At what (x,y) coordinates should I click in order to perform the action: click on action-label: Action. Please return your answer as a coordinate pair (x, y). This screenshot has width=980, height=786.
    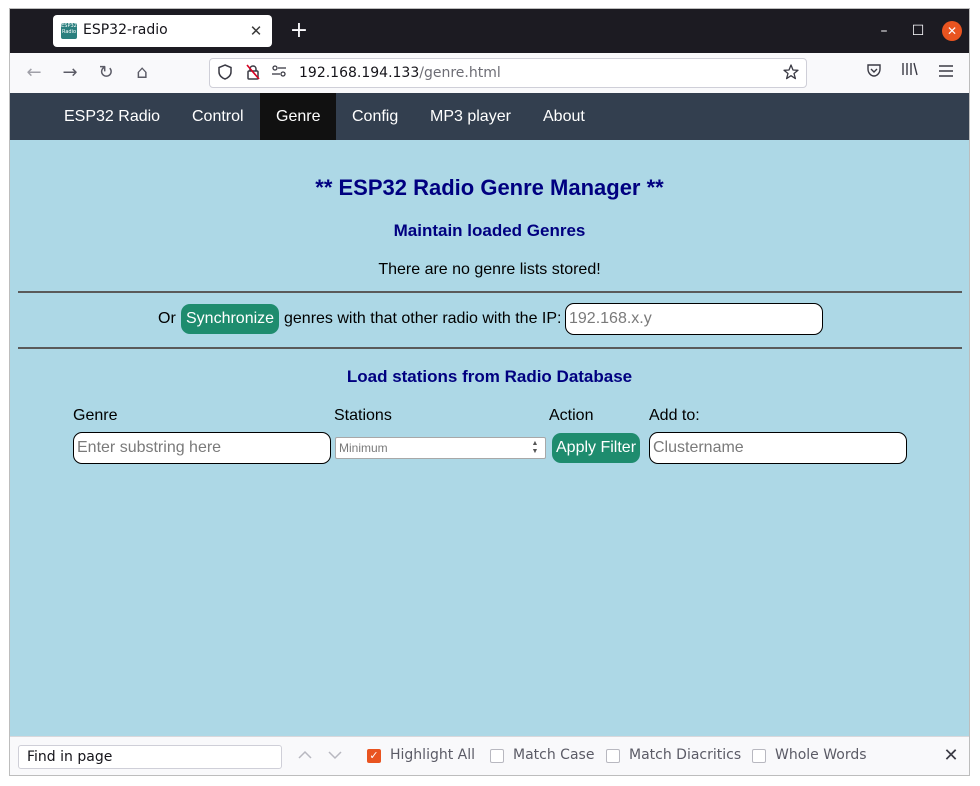
    Looking at the image, I should click on (571, 415).